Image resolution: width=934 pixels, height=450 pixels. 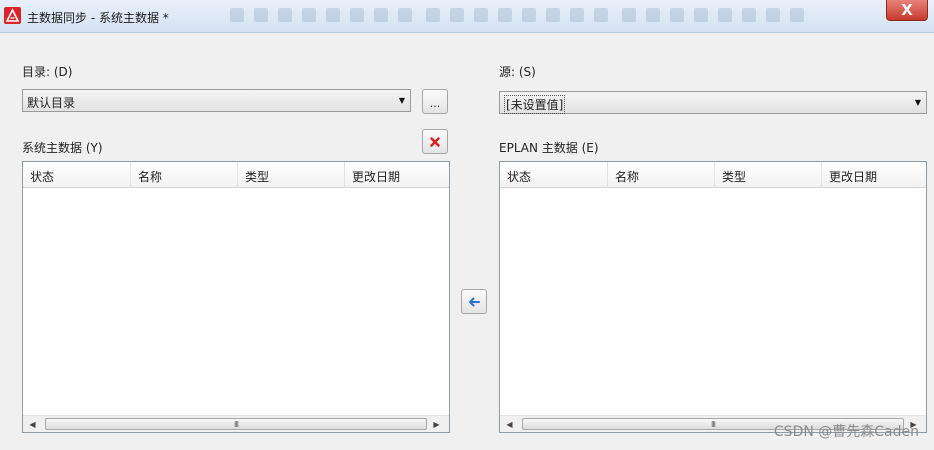 I want to click on transfer-button, so click(x=474, y=301).